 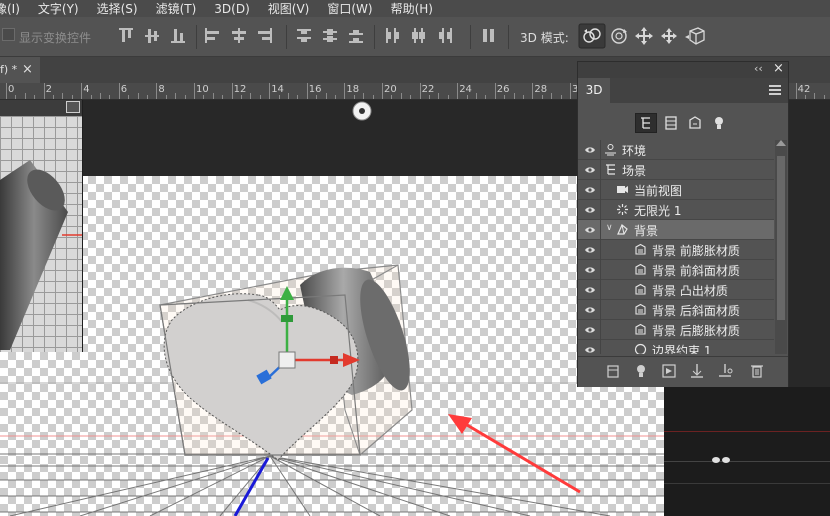 What do you see at coordinates (153, 36) in the screenshot?
I see `align-vcenter-icon` at bounding box center [153, 36].